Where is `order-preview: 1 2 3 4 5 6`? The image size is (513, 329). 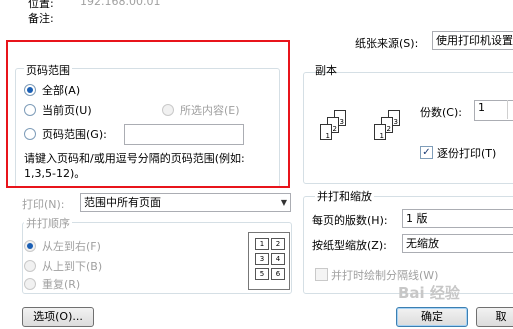 order-preview: 1 2 3 4 5 6 is located at coordinates (269, 261).